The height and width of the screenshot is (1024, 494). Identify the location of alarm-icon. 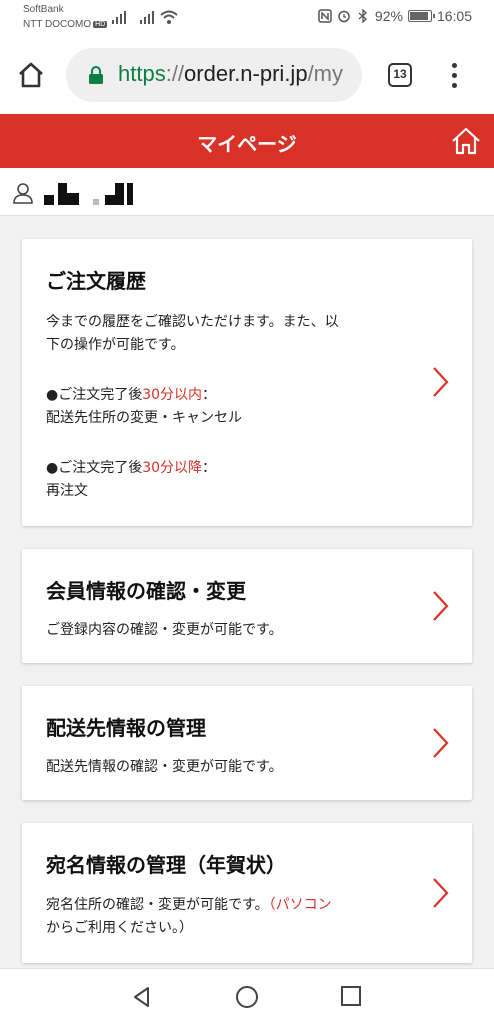
(344, 16).